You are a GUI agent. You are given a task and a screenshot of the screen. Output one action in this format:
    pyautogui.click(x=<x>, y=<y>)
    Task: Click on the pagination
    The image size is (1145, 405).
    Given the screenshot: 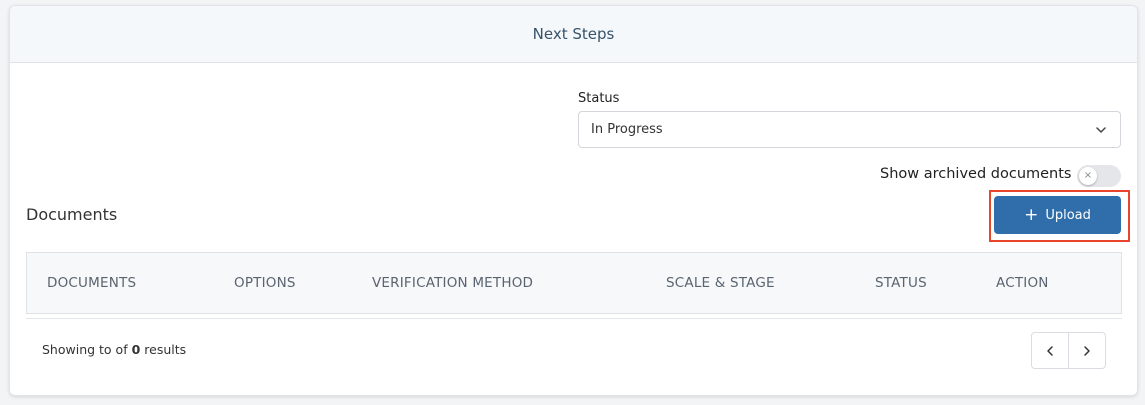 What is the action you would take?
    pyautogui.click(x=1068, y=350)
    